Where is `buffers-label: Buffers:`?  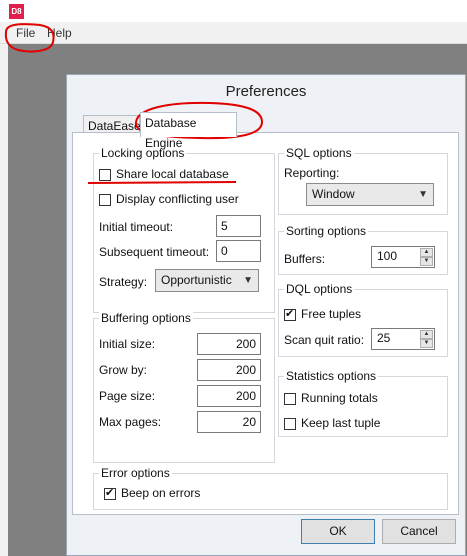
buffers-label: Buffers: is located at coordinates (305, 259).